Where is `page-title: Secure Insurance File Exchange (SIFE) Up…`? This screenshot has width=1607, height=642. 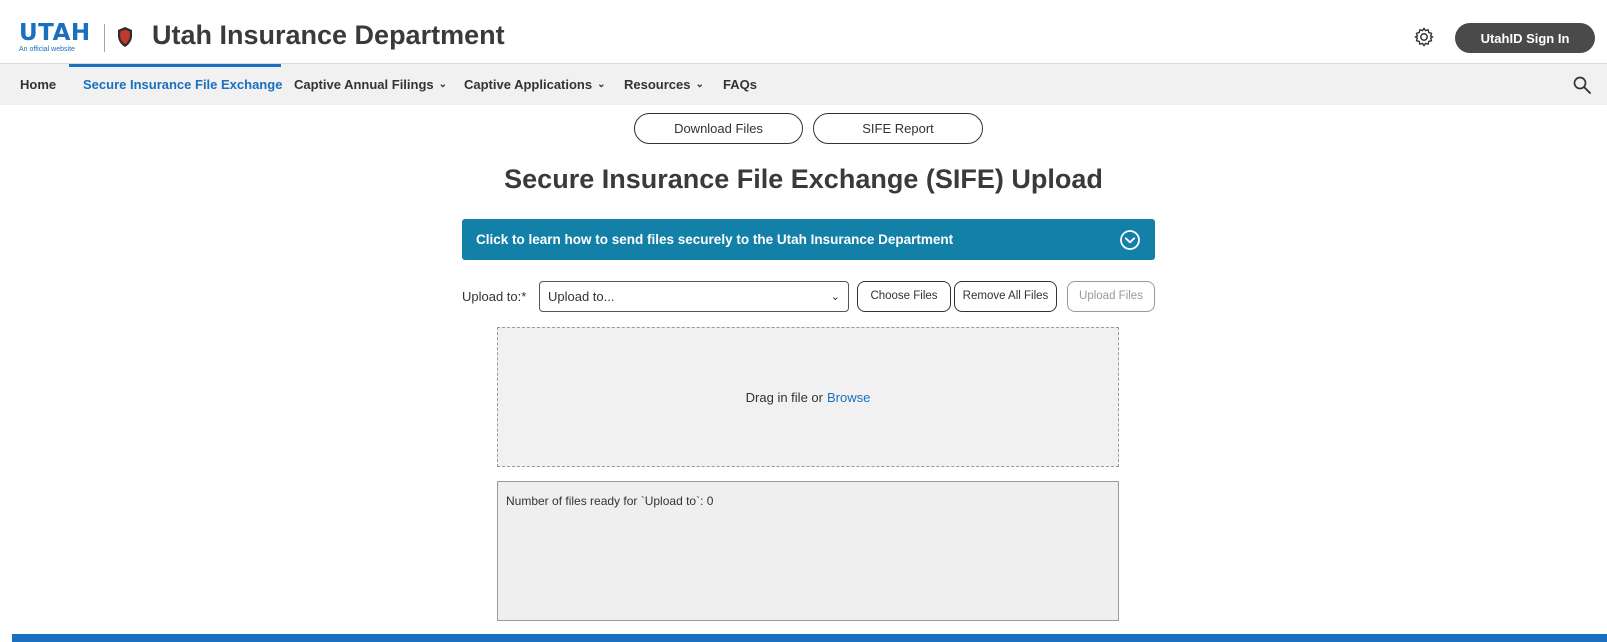
page-title: Secure Insurance File Exchange (SIFE) Up… is located at coordinates (803, 179).